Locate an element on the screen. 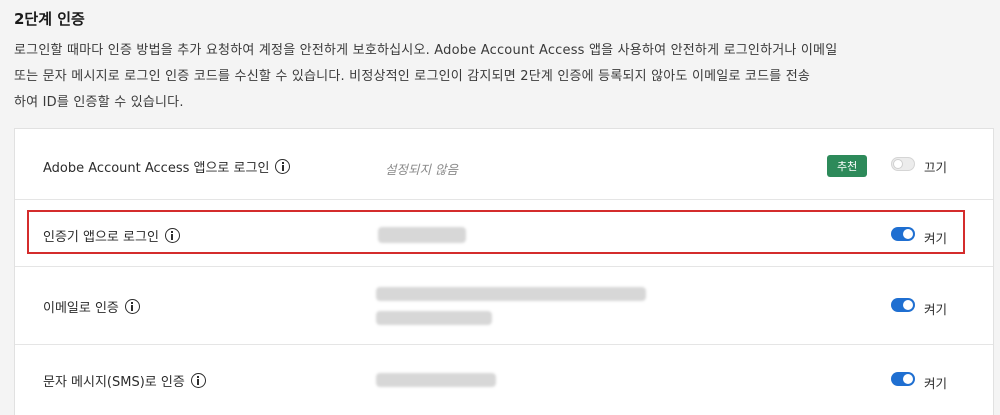 The width and height of the screenshot is (1000, 415). highlight-box is located at coordinates (496, 232).